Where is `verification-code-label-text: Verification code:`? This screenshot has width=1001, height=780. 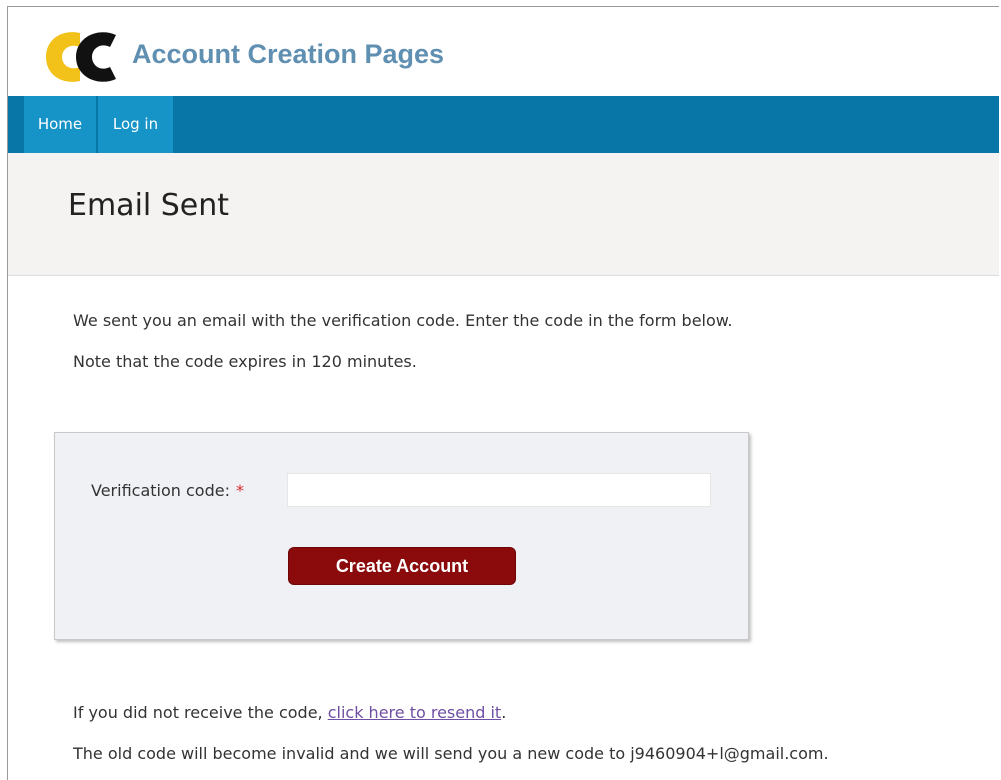 verification-code-label-text: Verification code: is located at coordinates (160, 490).